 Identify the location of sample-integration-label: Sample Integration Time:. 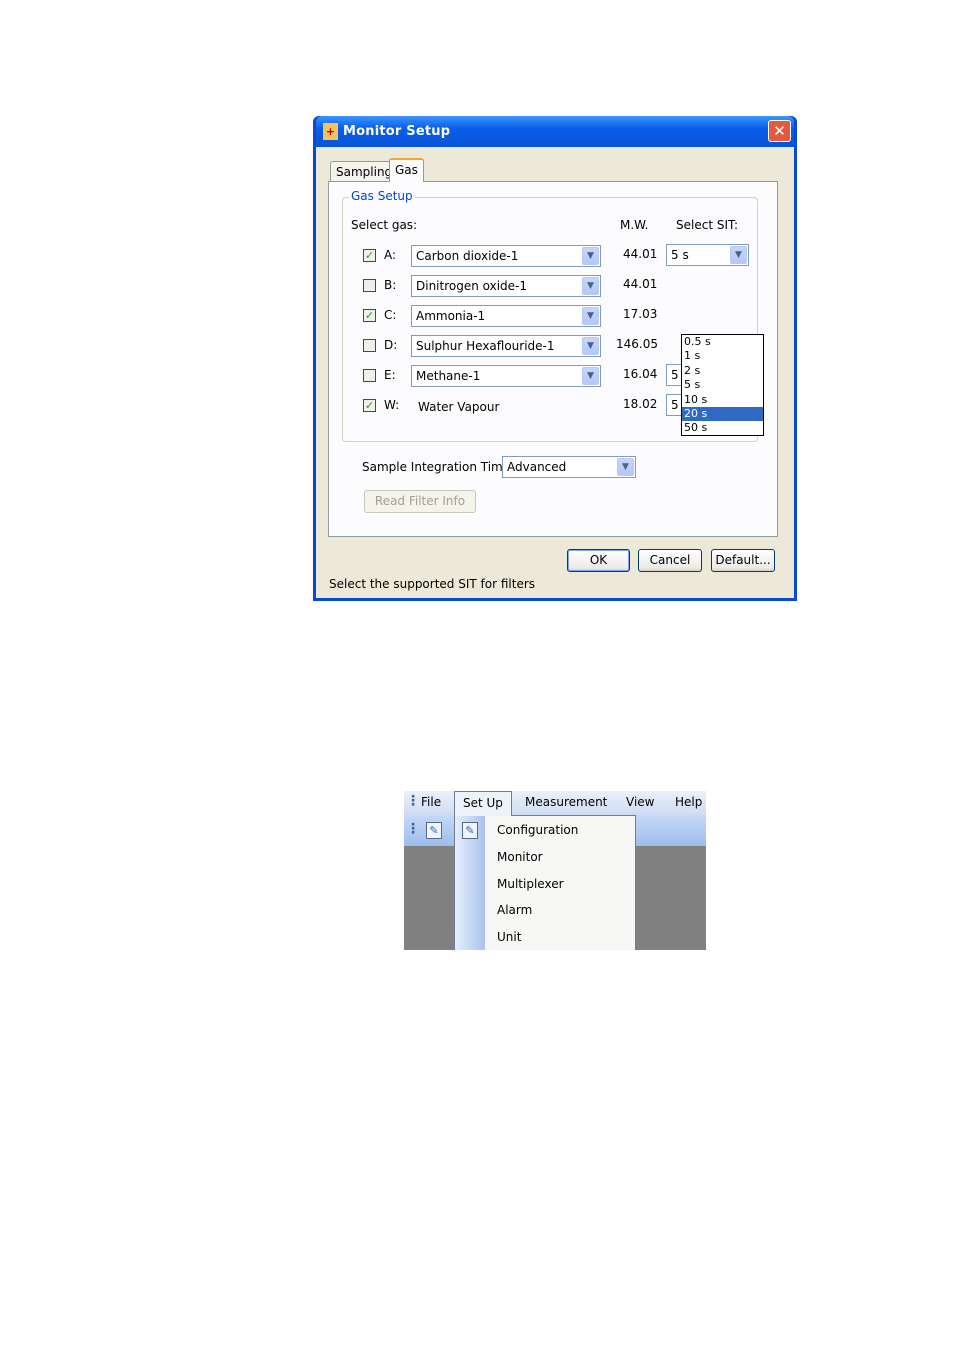
(438, 467).